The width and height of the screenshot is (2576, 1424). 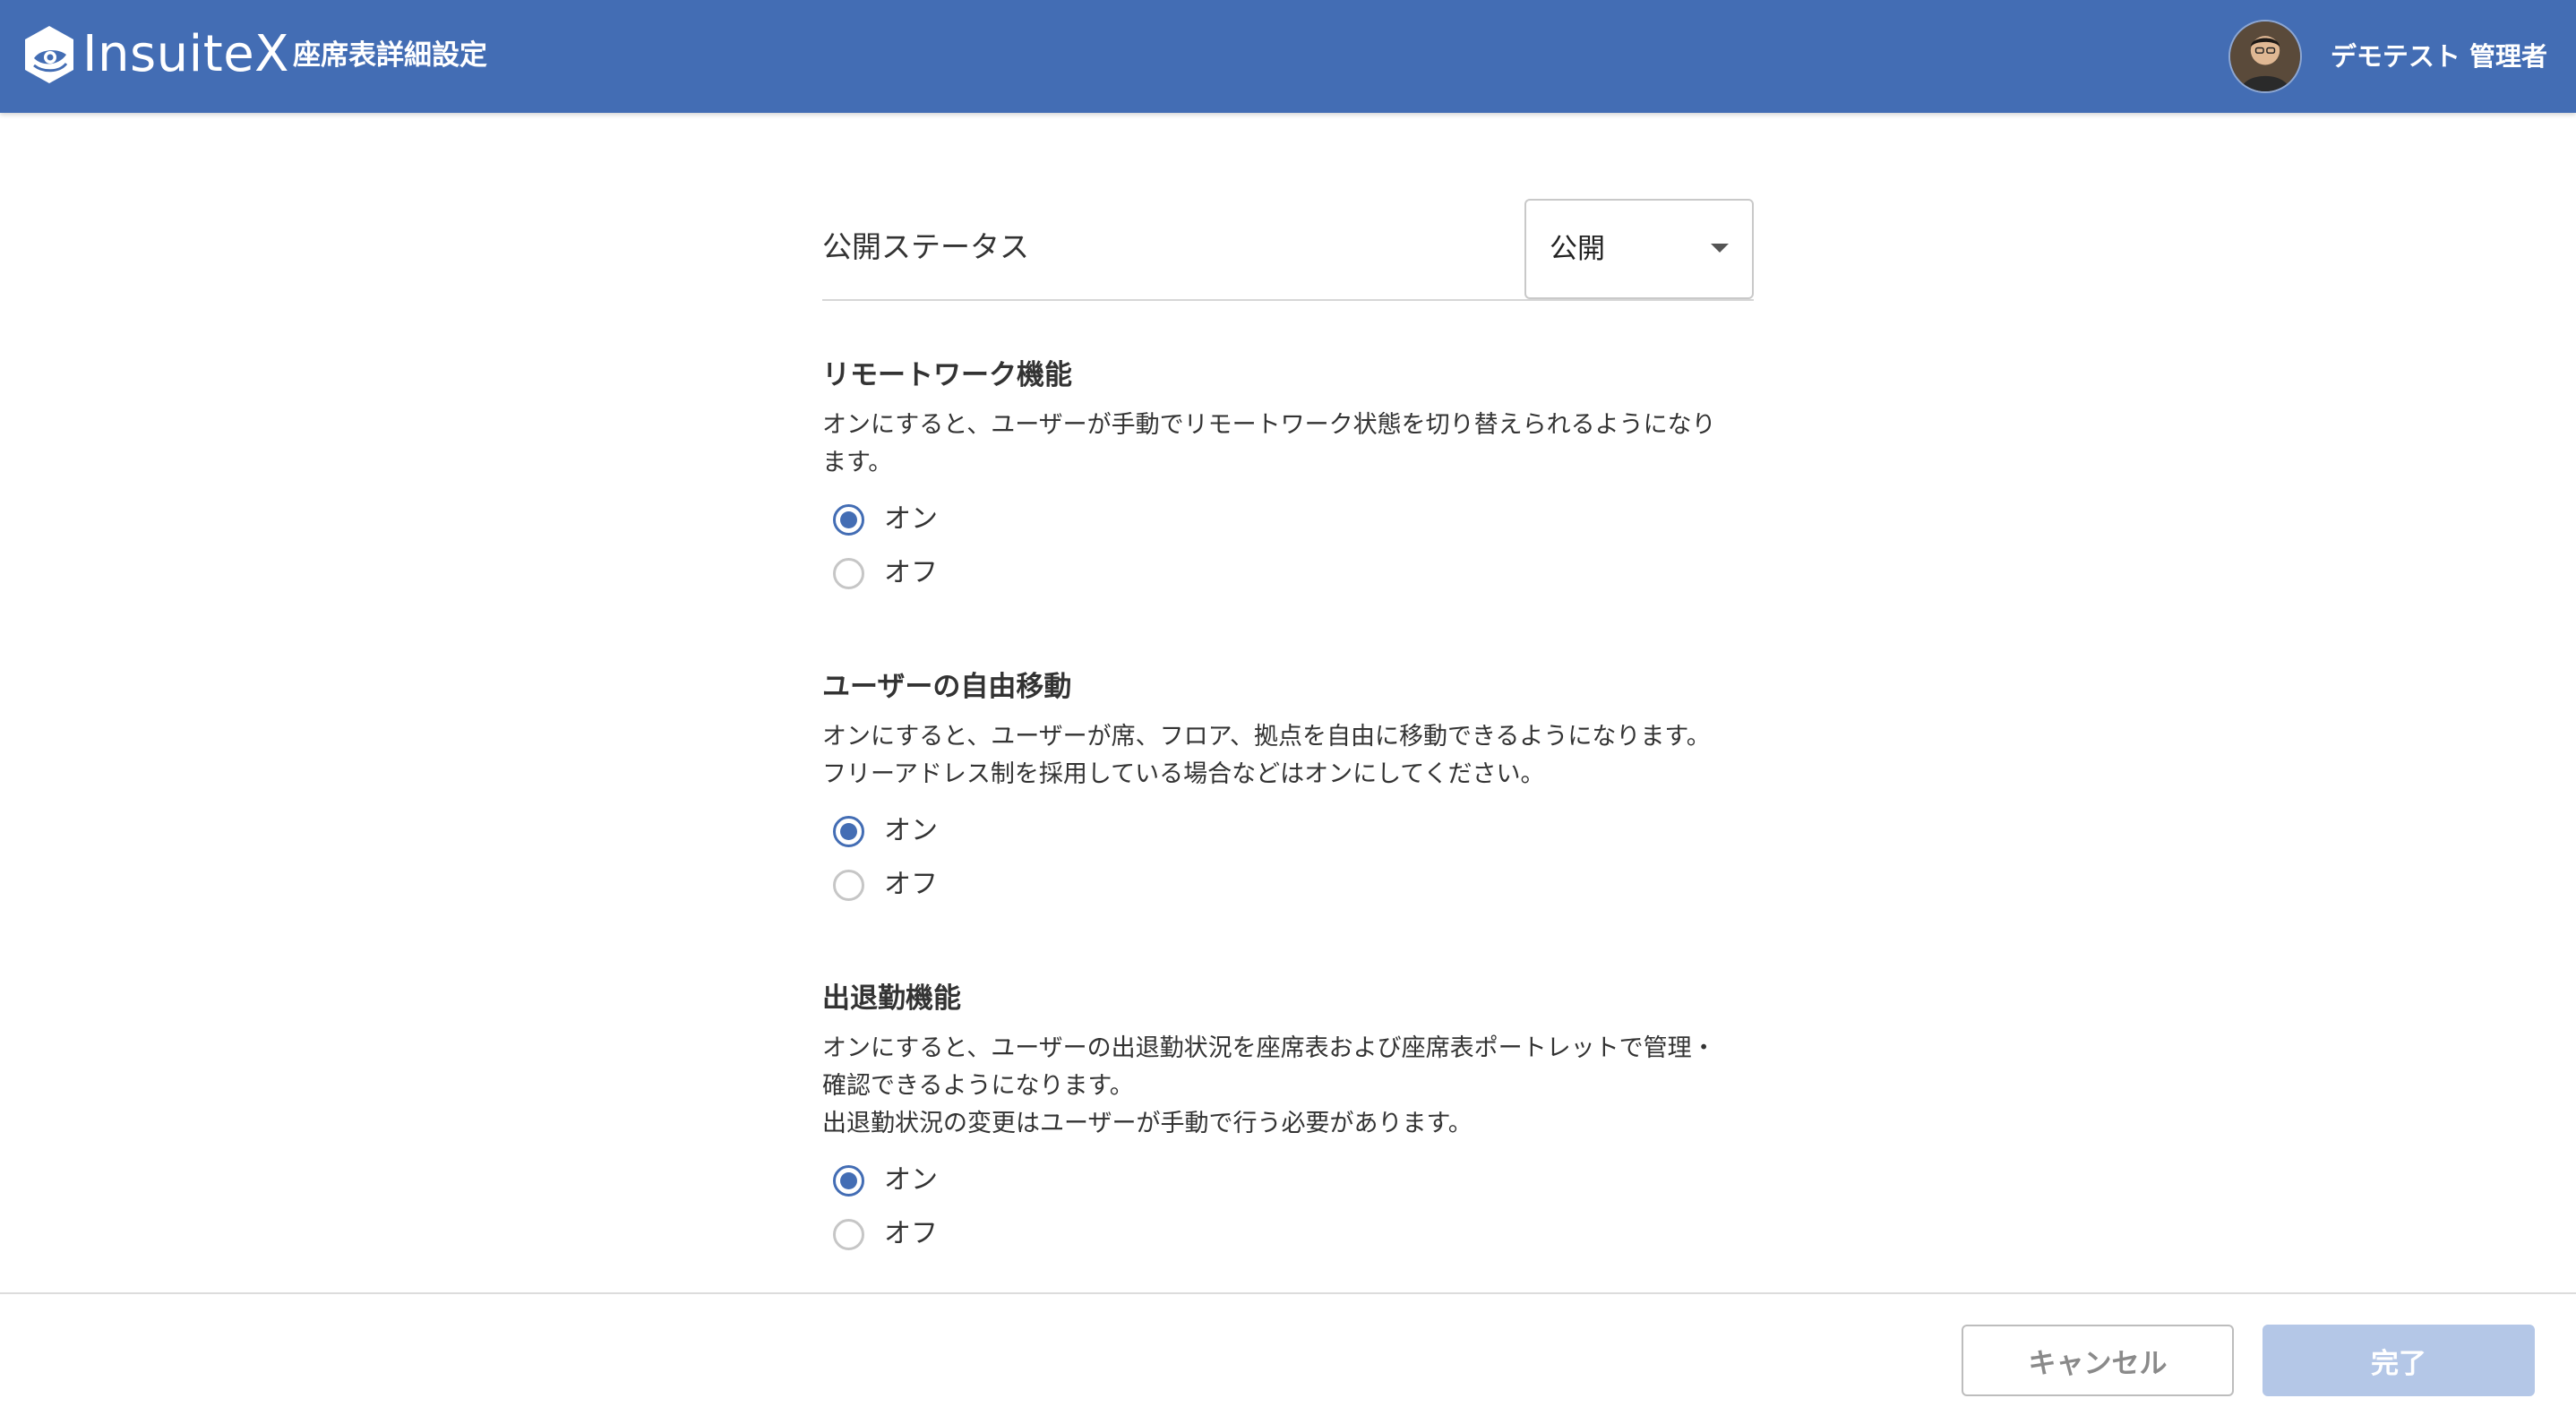 I want to click on avatar, so click(x=2265, y=56).